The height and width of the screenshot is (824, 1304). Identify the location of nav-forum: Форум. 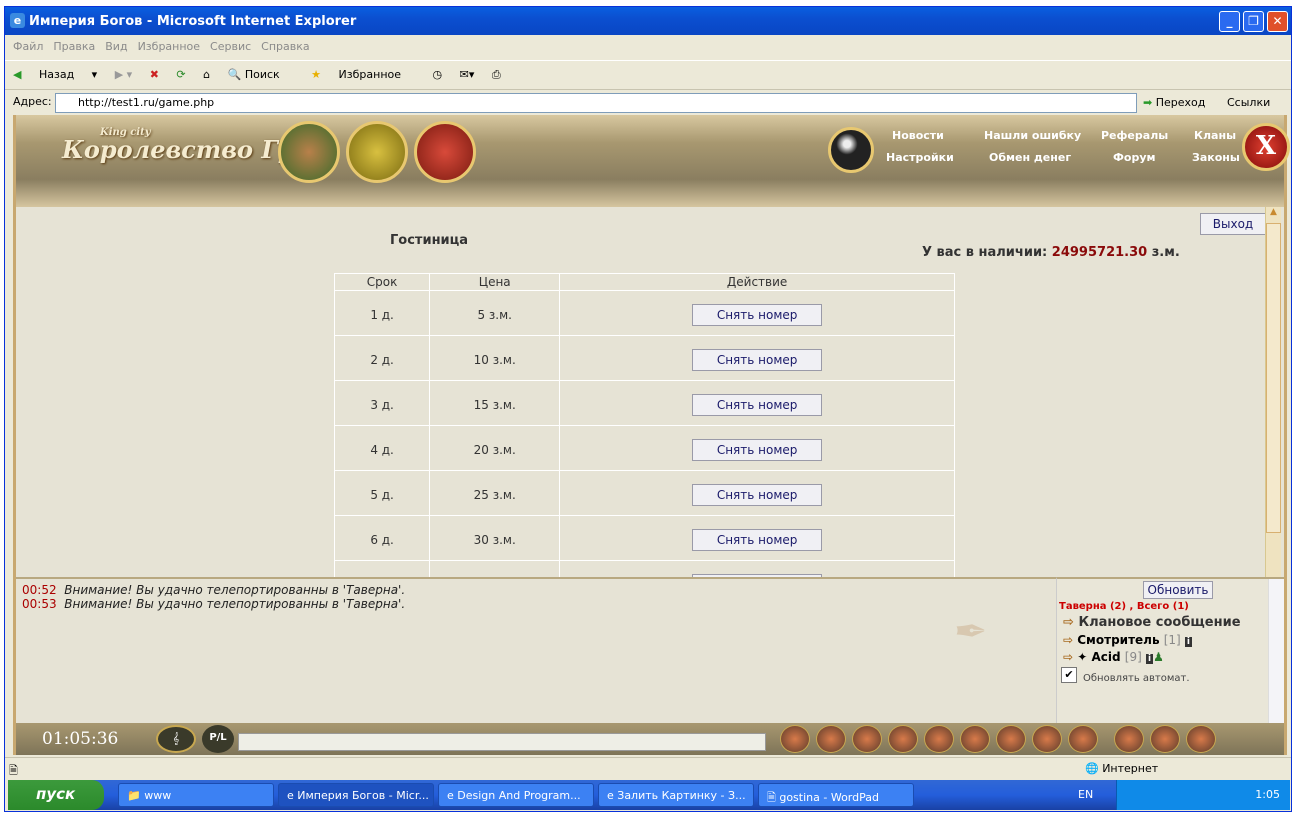
(1134, 157).